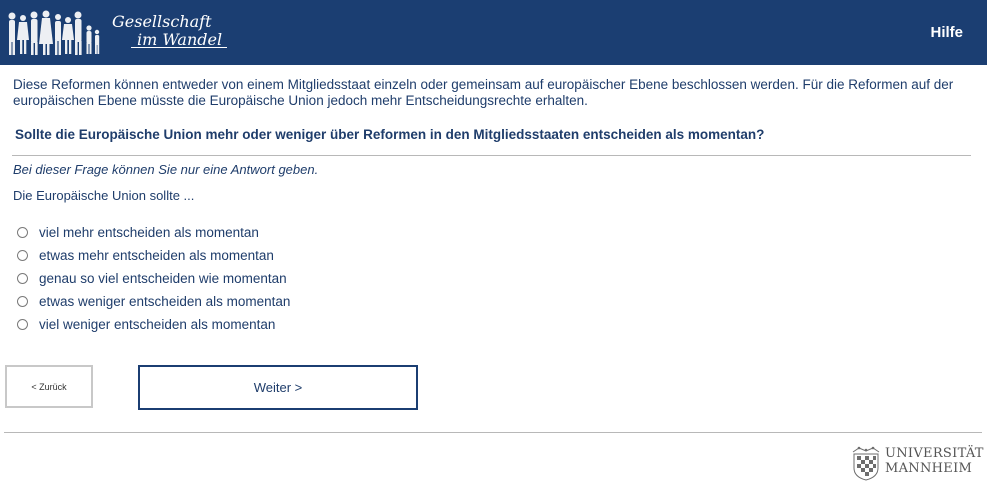 This screenshot has height=492, width=987. I want to click on answer-option: etwas weniger entscheiden als momentan, so click(153, 301).